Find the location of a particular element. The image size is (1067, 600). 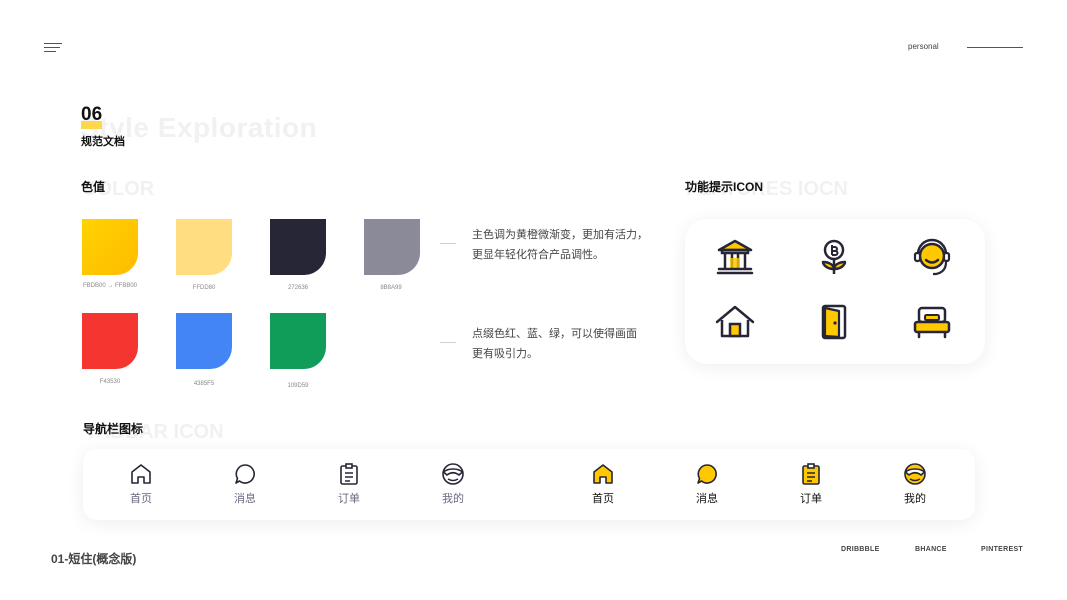

house-icon is located at coordinates (735, 321).